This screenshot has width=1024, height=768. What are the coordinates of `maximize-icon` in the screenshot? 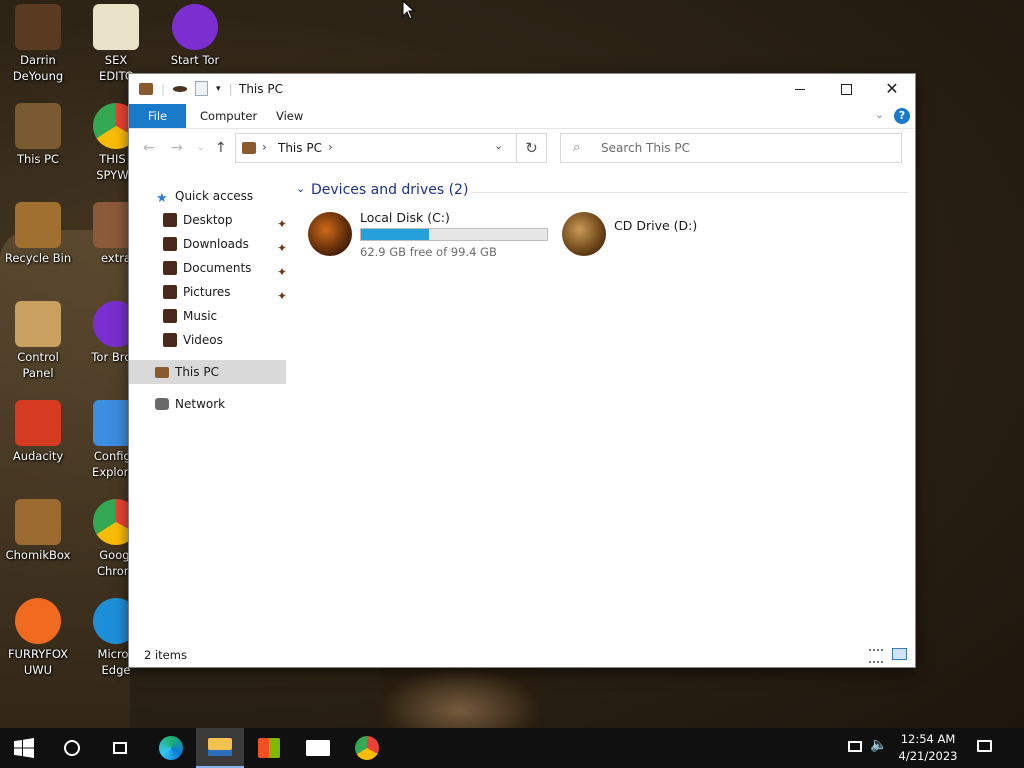 It's located at (846, 89).